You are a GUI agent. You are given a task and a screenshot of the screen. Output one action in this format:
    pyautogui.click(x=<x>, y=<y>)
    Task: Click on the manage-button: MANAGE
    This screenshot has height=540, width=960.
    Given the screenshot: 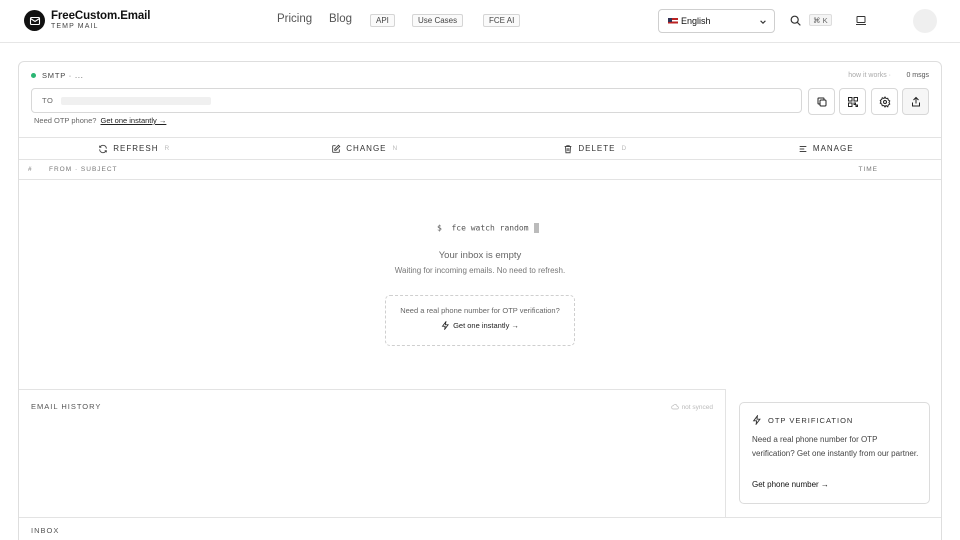 What is the action you would take?
    pyautogui.click(x=826, y=148)
    